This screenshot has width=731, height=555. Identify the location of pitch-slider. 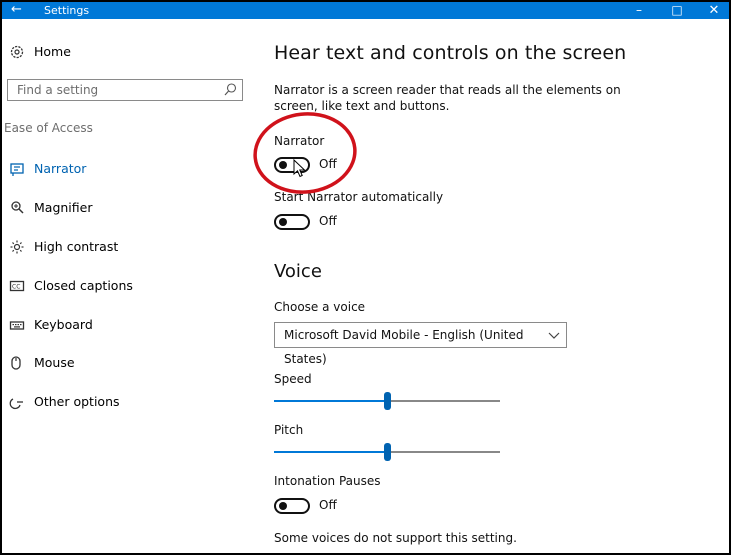
(387, 452).